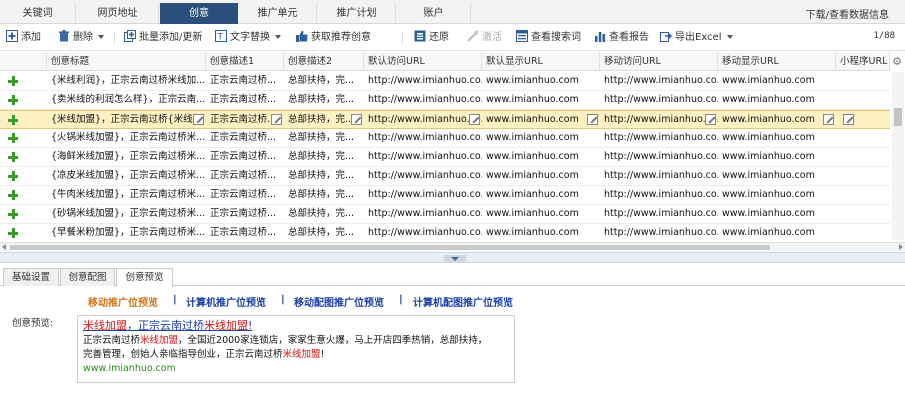  I want to click on scroll-right-icon, so click(901, 247).